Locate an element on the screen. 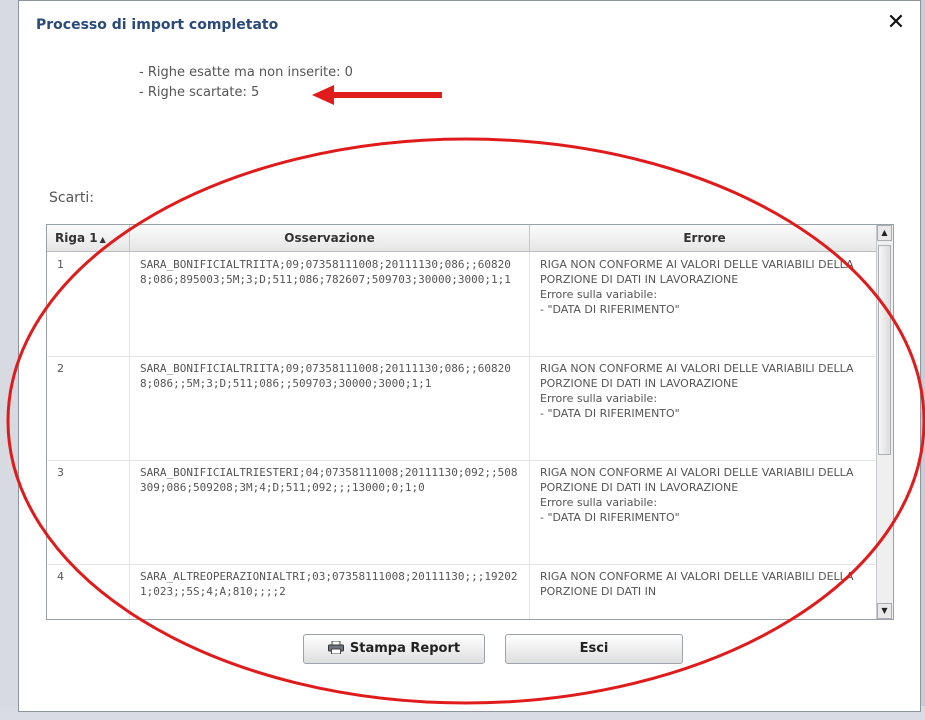  column-header-osservazione: Osservazione is located at coordinates (330, 238).